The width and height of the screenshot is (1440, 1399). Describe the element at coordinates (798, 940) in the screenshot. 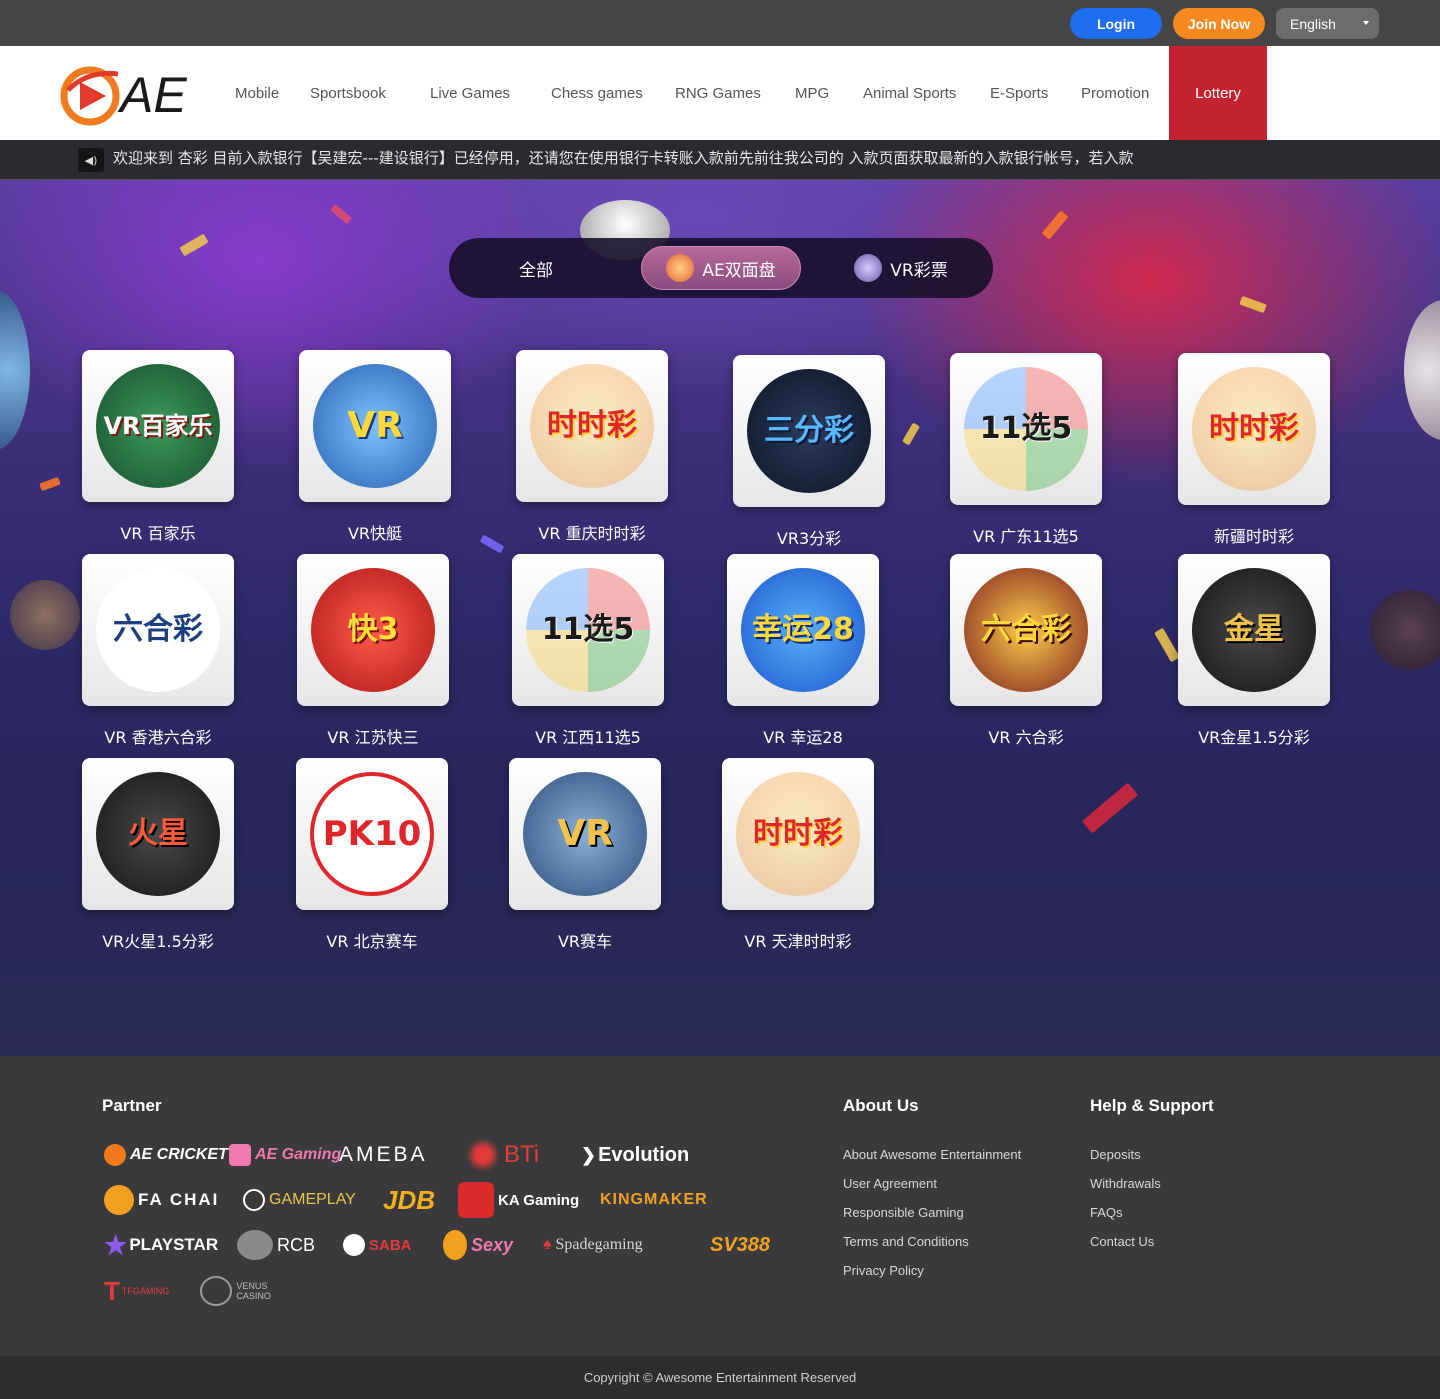

I see `game-title: VR 天津时时彩` at that location.